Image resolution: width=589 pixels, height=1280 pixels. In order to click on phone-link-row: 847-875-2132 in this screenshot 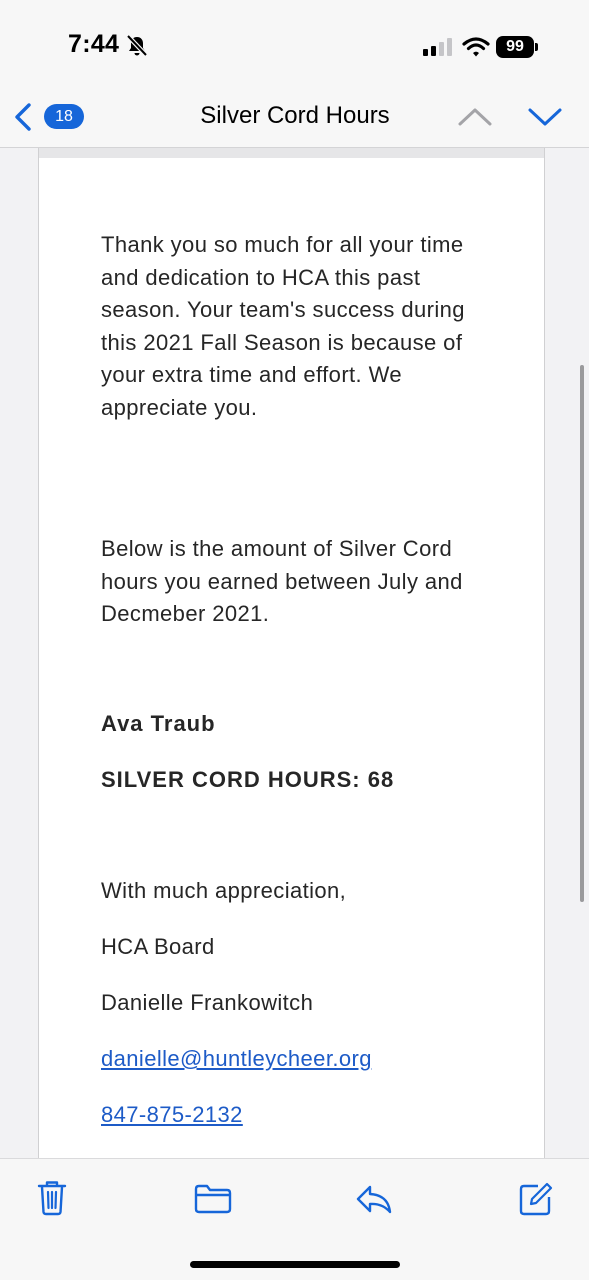, I will do `click(301, 1115)`.